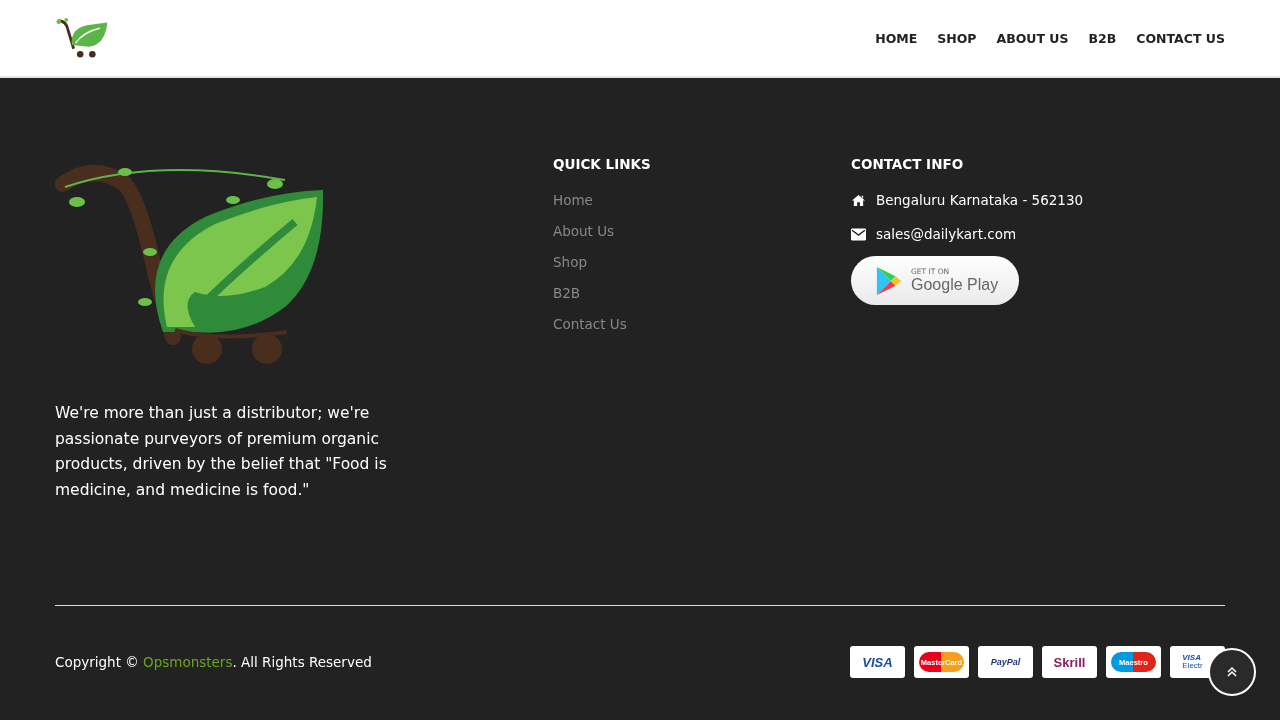  I want to click on company-link: Opsmonsters, so click(188, 662).